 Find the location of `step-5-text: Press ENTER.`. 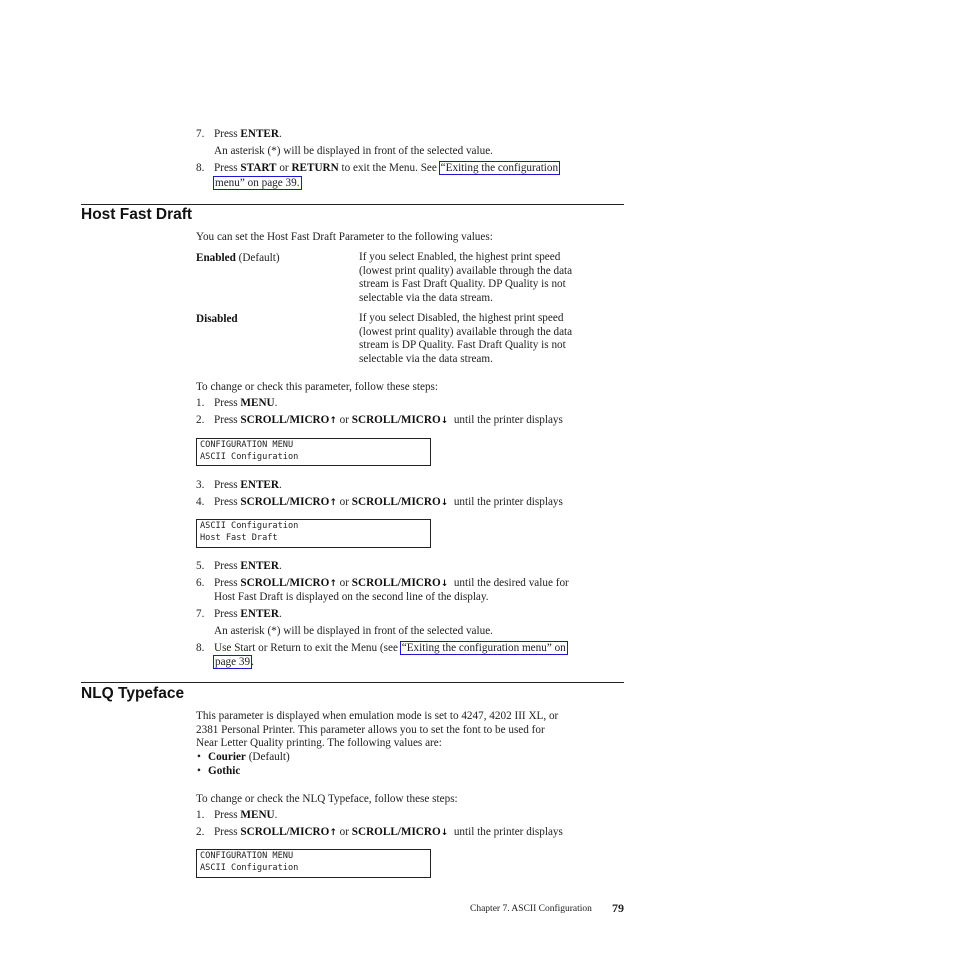

step-5-text: Press ENTER. is located at coordinates (248, 566).